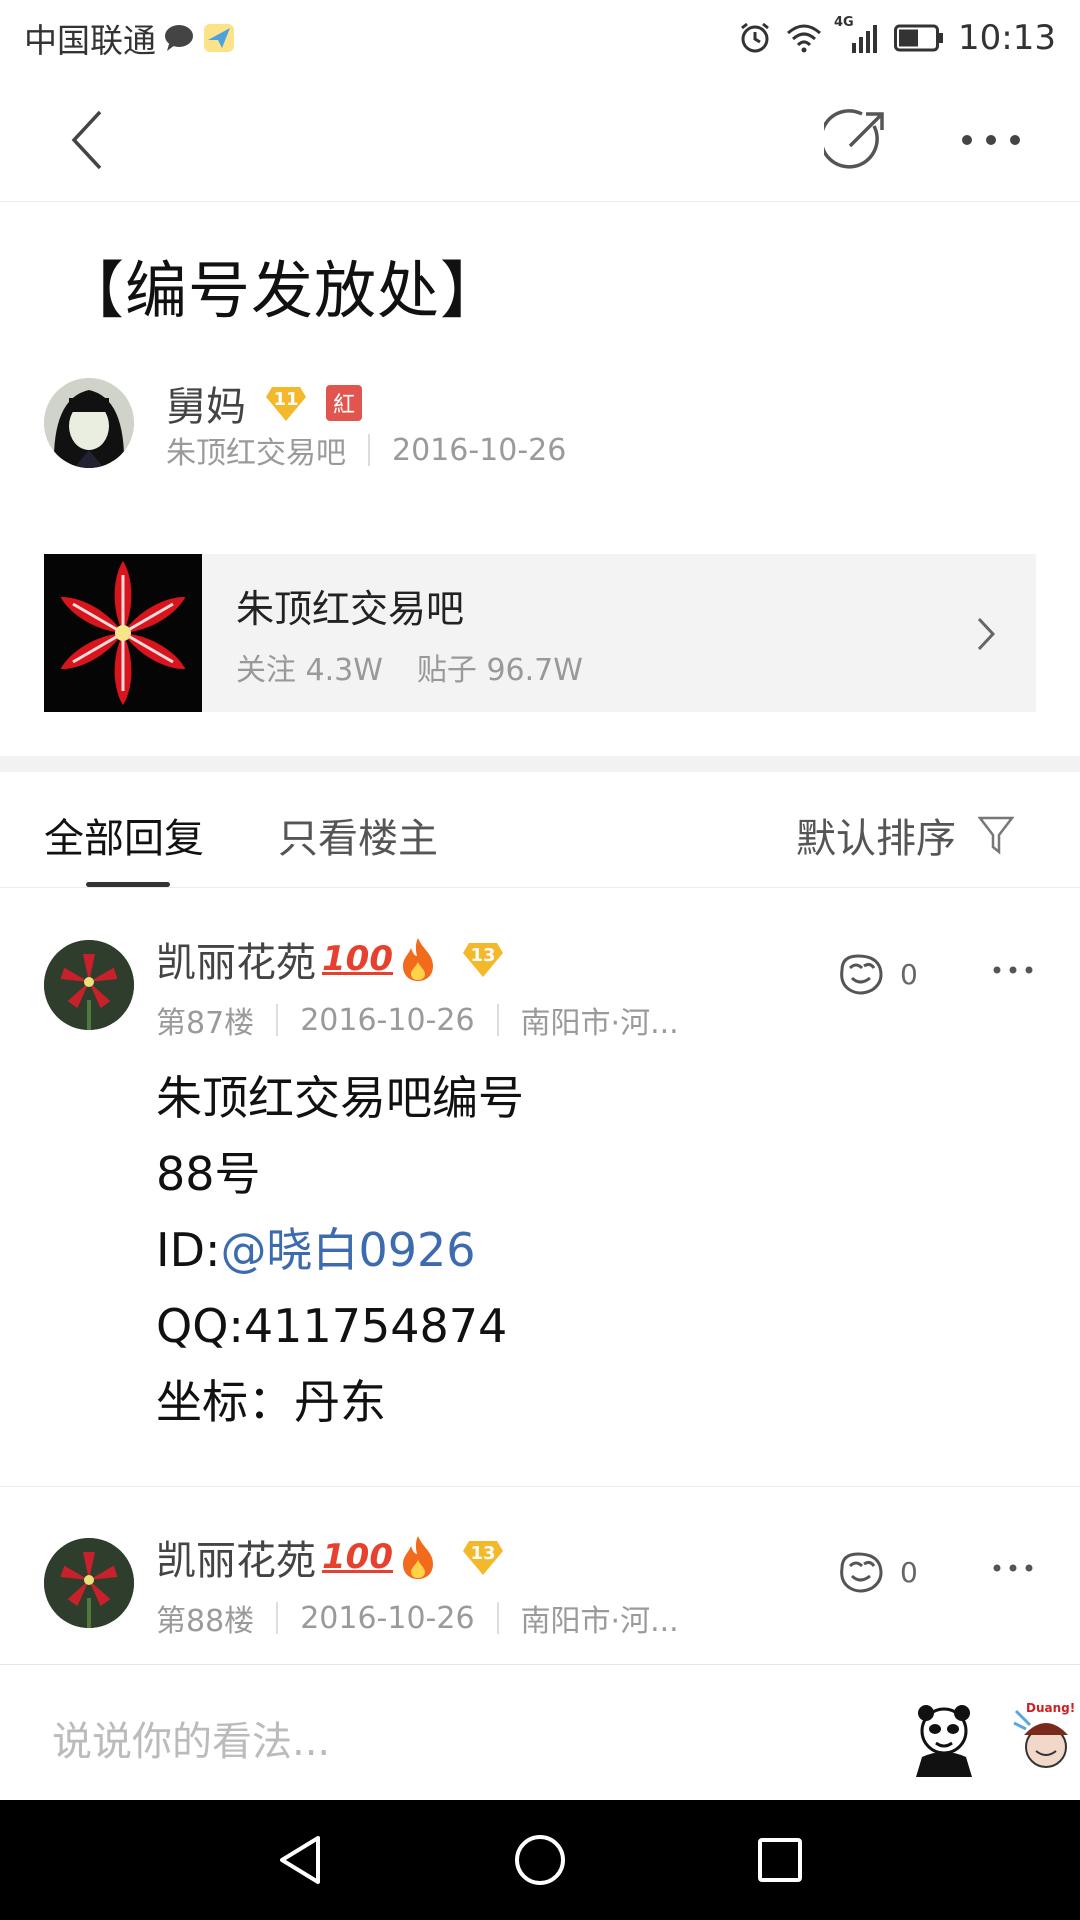 This screenshot has width=1080, height=1920. Describe the element at coordinates (844, 22) in the screenshot. I see `network-type: 4G` at that location.